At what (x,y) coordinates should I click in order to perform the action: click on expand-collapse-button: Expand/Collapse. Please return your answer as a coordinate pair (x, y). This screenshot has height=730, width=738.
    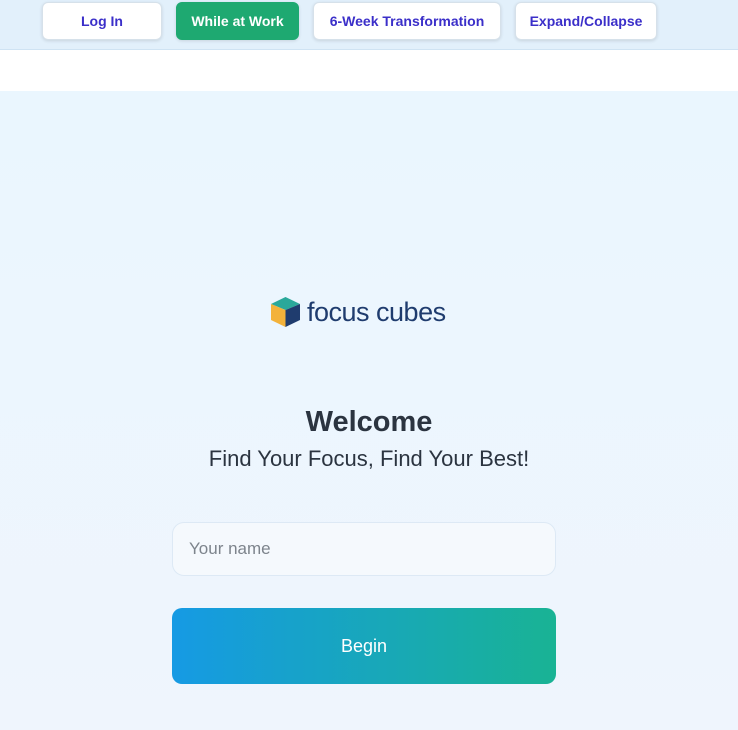
    Looking at the image, I should click on (586, 21).